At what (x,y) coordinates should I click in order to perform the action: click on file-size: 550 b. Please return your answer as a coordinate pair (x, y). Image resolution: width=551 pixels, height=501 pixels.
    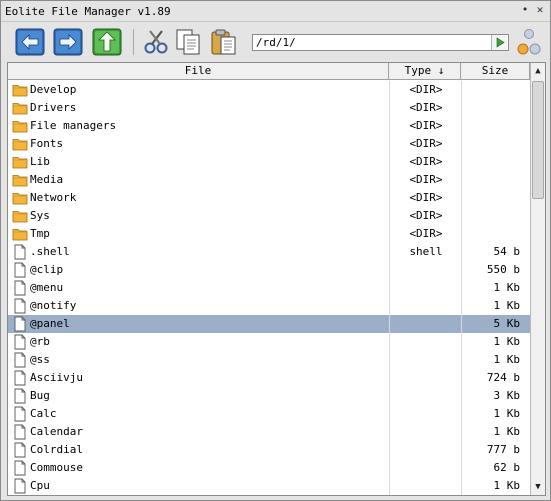
    Looking at the image, I should click on (503, 269).